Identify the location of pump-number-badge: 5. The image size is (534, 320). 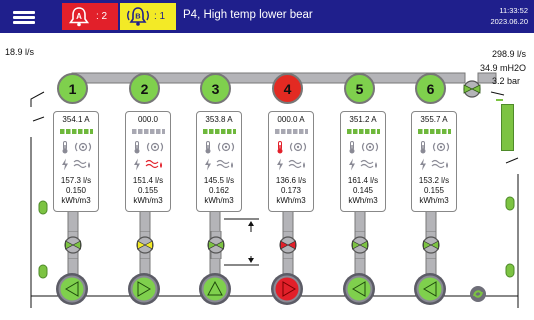
(359, 88).